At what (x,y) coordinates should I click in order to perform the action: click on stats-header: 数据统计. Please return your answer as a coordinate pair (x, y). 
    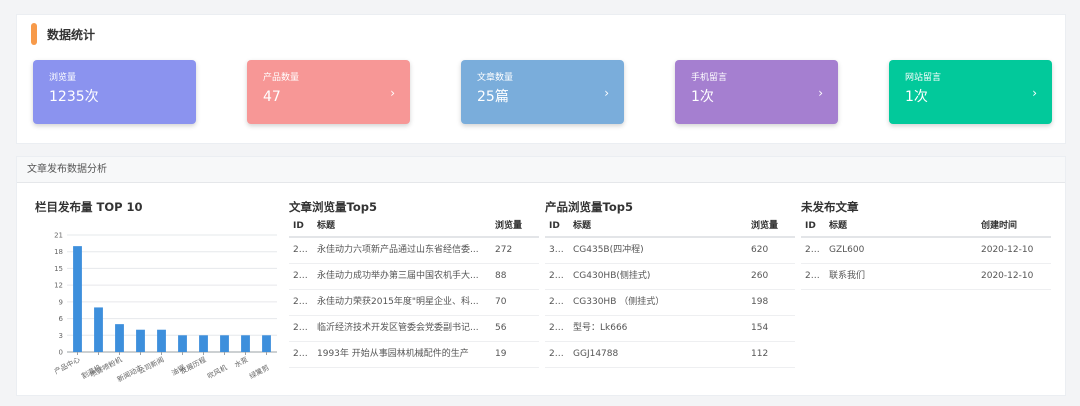
    Looking at the image, I should click on (63, 34).